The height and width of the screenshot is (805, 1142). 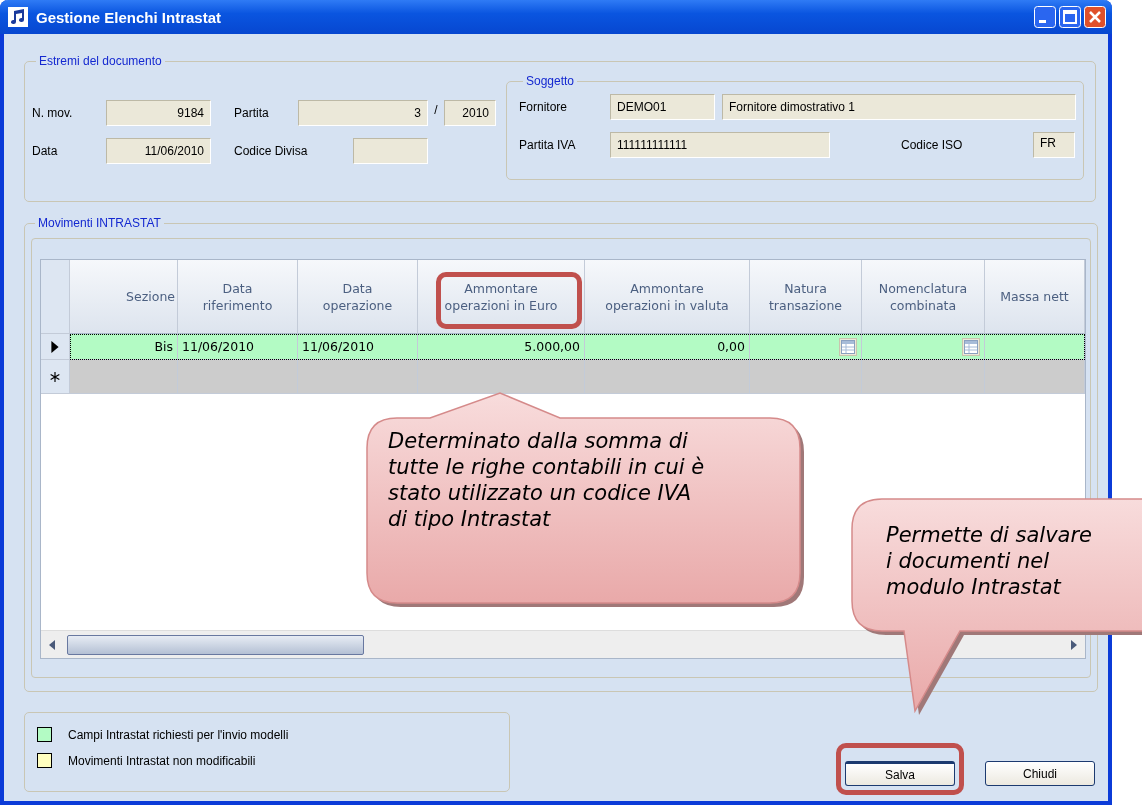 I want to click on window-title: Gestione Elenchi Intrastat, so click(x=129, y=17).